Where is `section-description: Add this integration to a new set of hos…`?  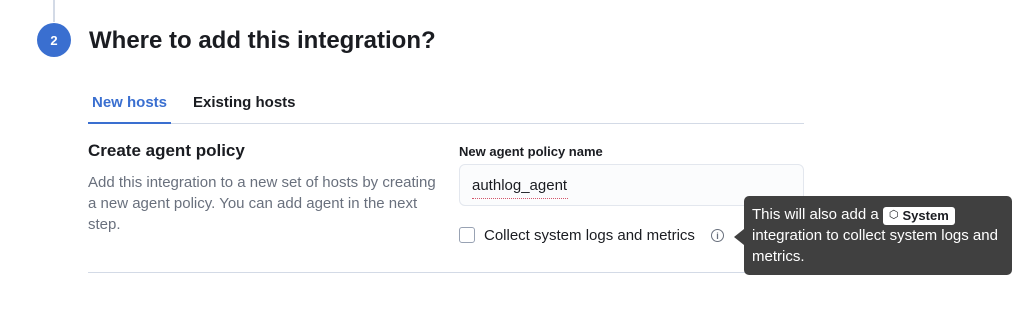
section-description: Add this integration to a new set of hos… is located at coordinates (262, 203).